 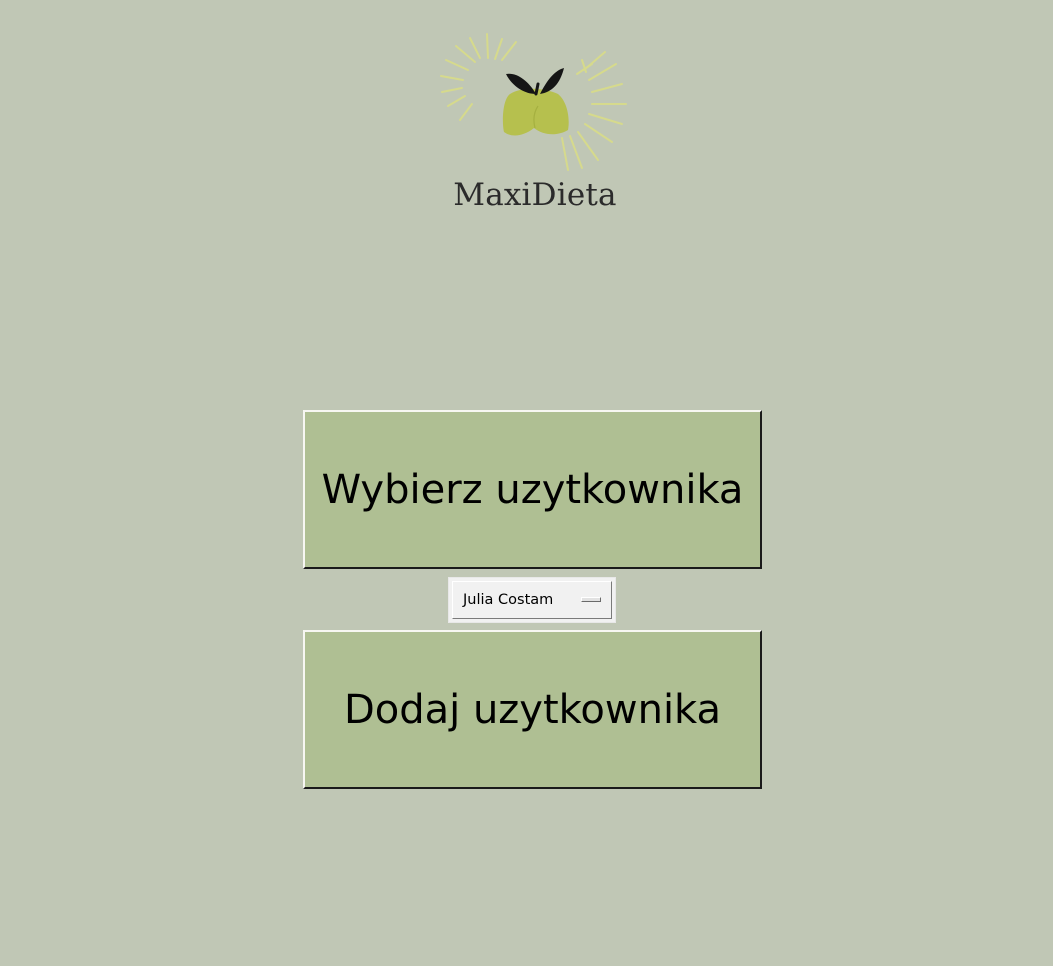 I want to click on logo-text: MaxiDieta, so click(x=535, y=195).